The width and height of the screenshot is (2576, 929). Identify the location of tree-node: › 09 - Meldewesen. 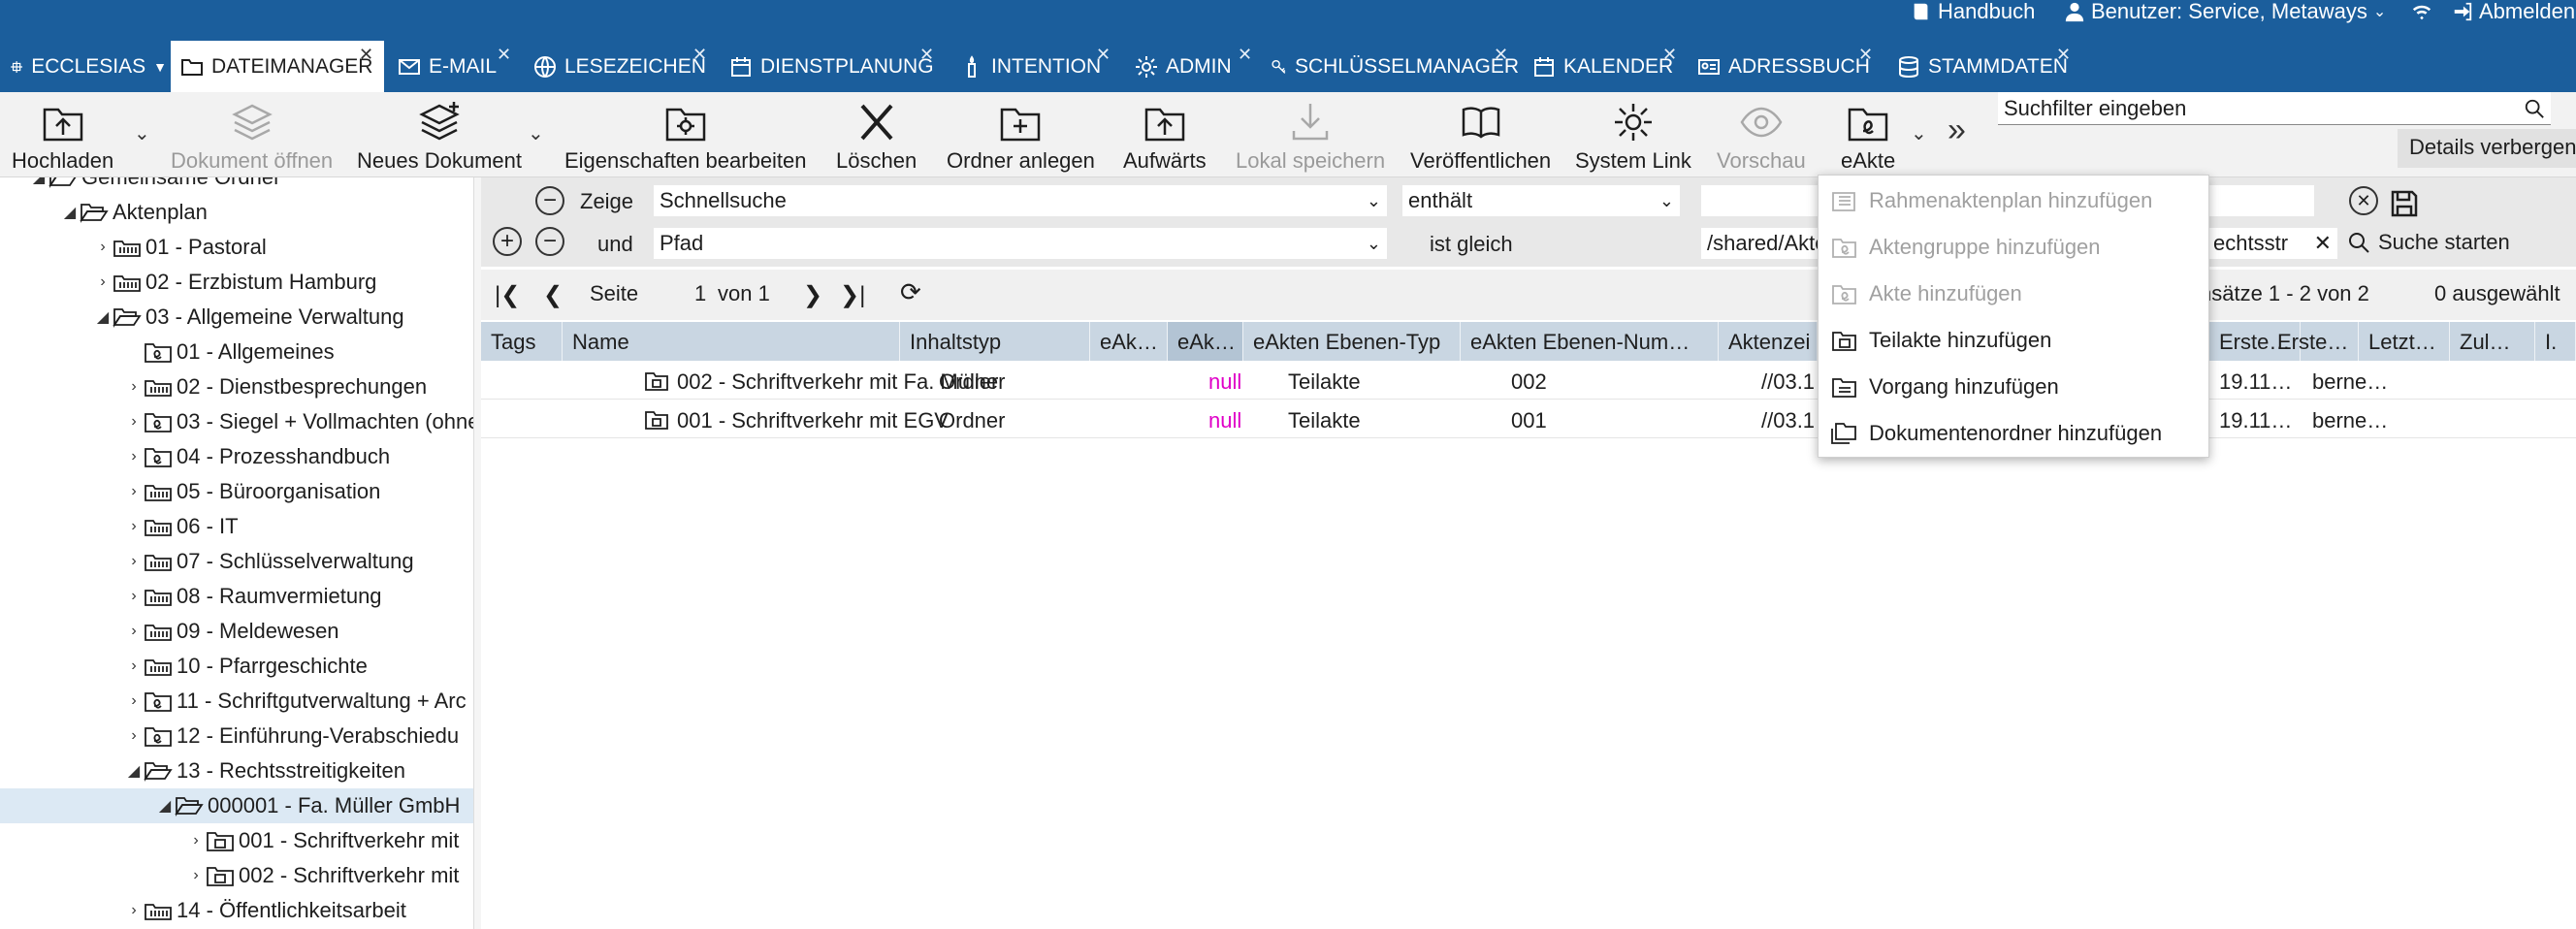
(169, 631).